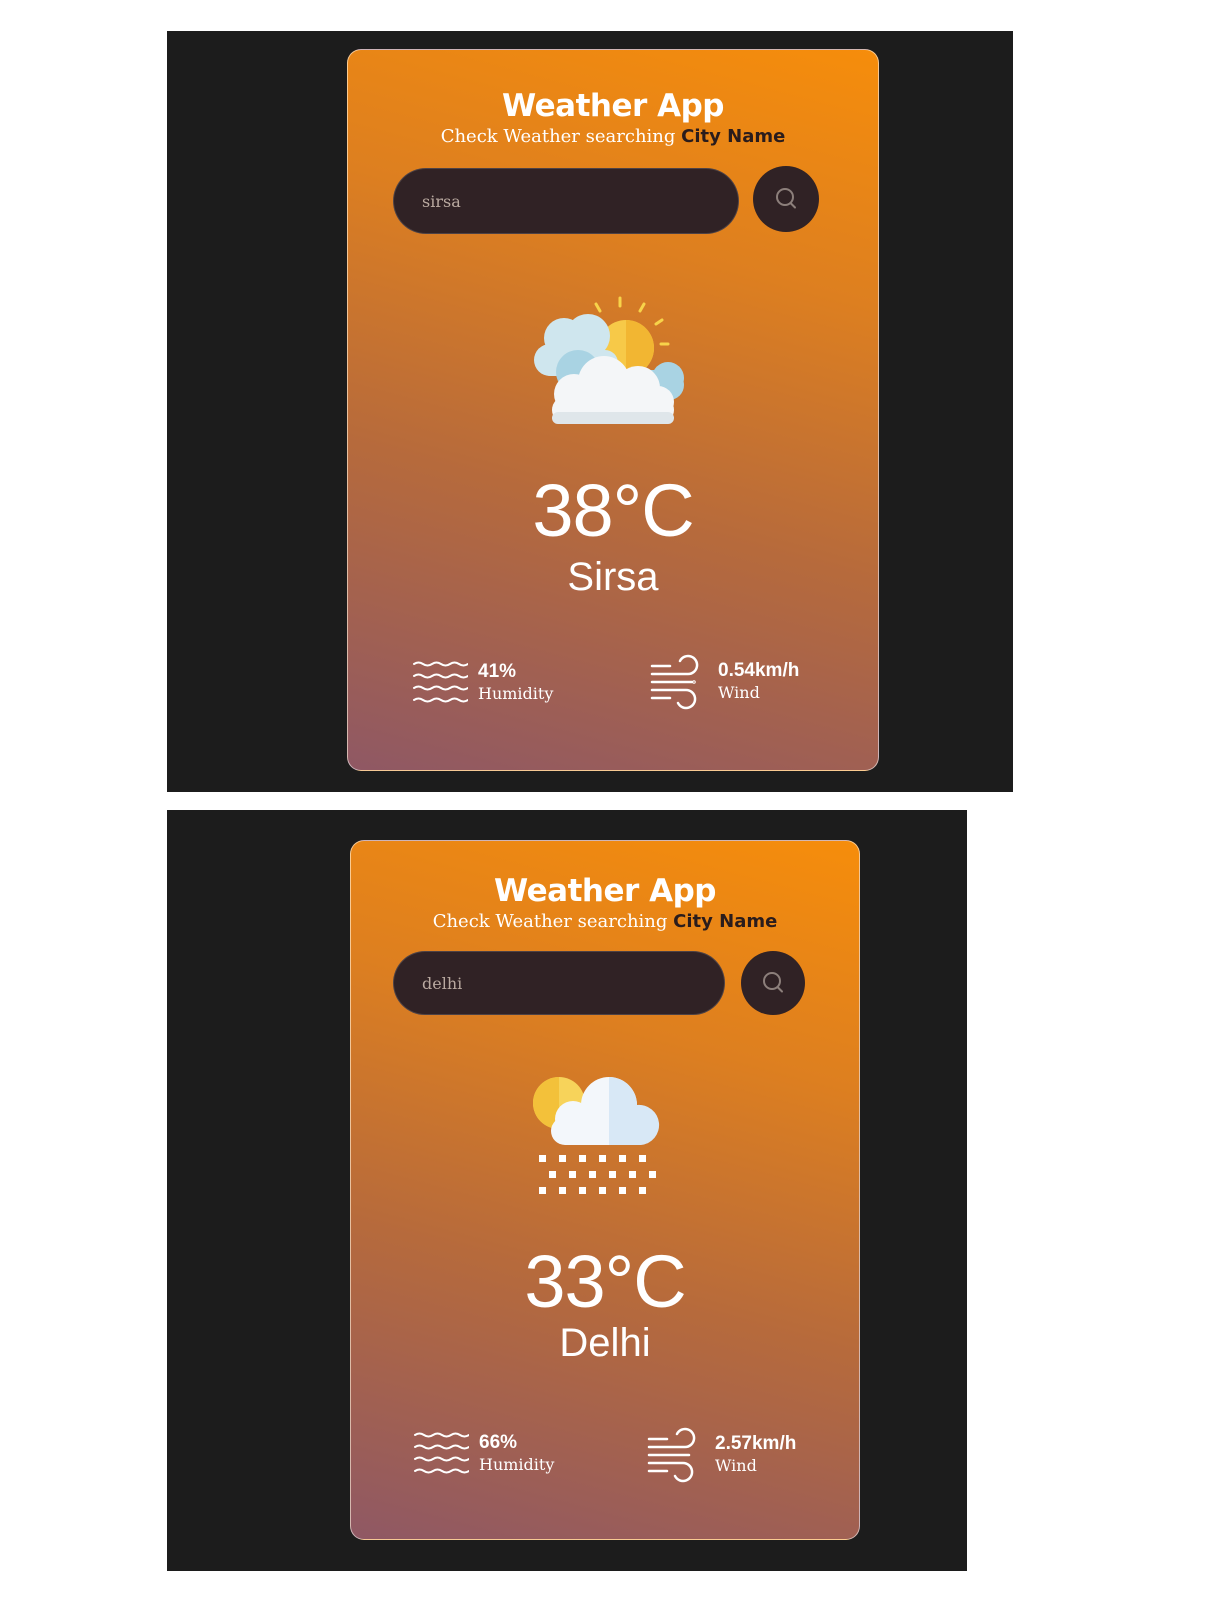 This screenshot has width=1213, height=1600. I want to click on wind-stat: 2.57km/h Wind, so click(720, 1455).